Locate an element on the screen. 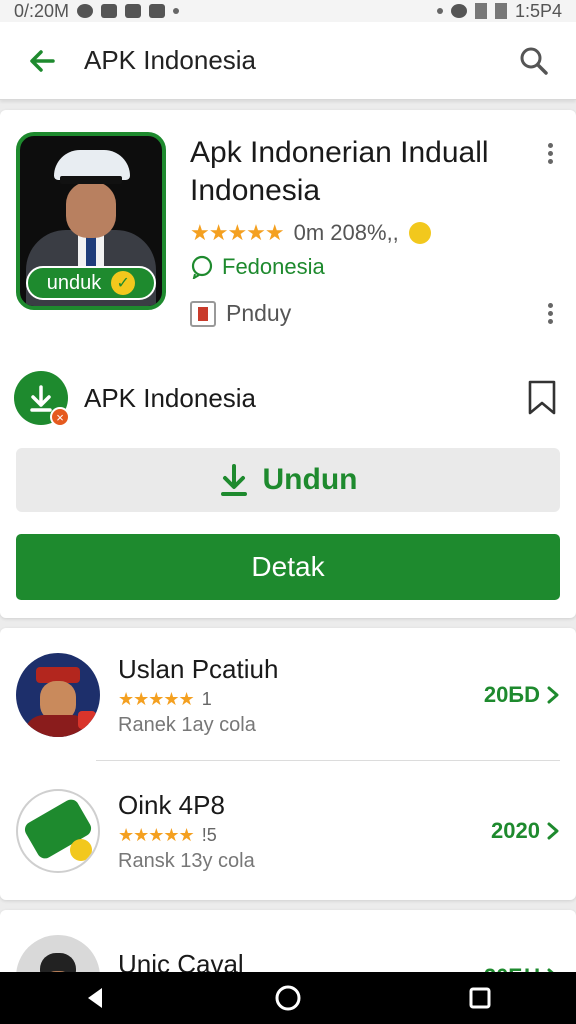 The height and width of the screenshot is (1024, 576). list-item-info: Oink 4P8 ★★★★★ !5 Ransk 13y cola is located at coordinates (304, 831).